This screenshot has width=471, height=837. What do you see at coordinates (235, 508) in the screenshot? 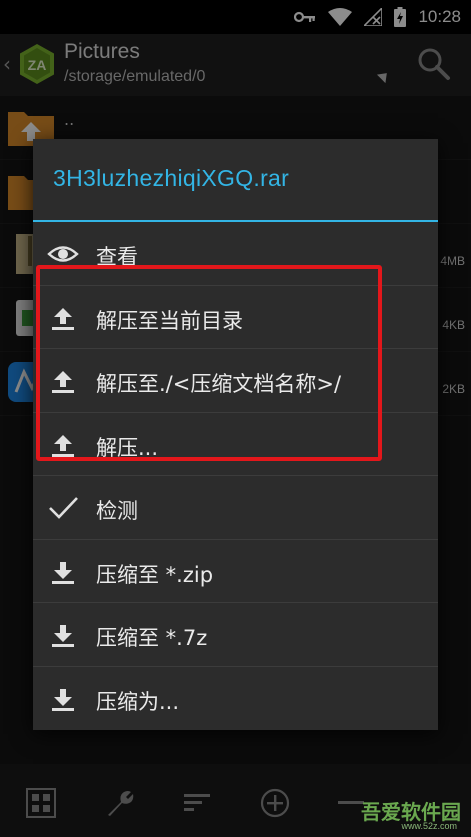
I see `menu-item-test: 检测` at bounding box center [235, 508].